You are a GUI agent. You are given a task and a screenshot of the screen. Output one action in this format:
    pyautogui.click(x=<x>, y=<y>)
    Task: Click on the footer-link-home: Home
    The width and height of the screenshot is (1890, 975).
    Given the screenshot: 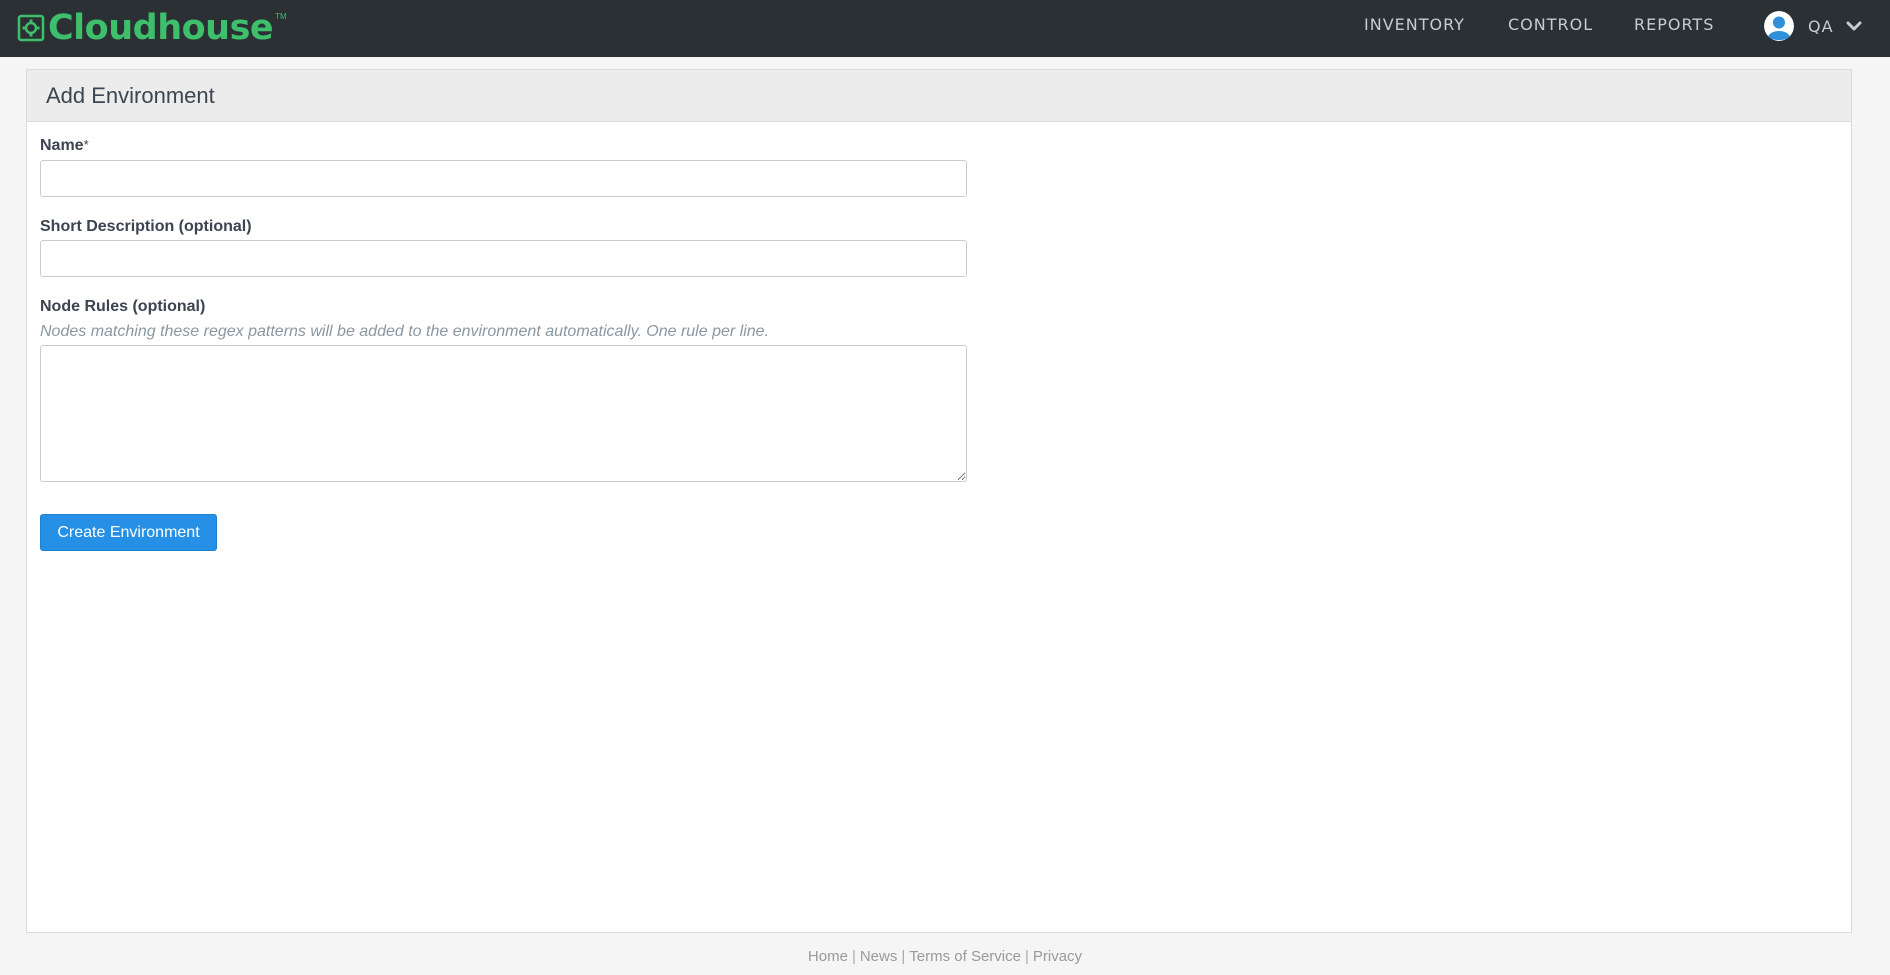 What is the action you would take?
    pyautogui.click(x=828, y=956)
    